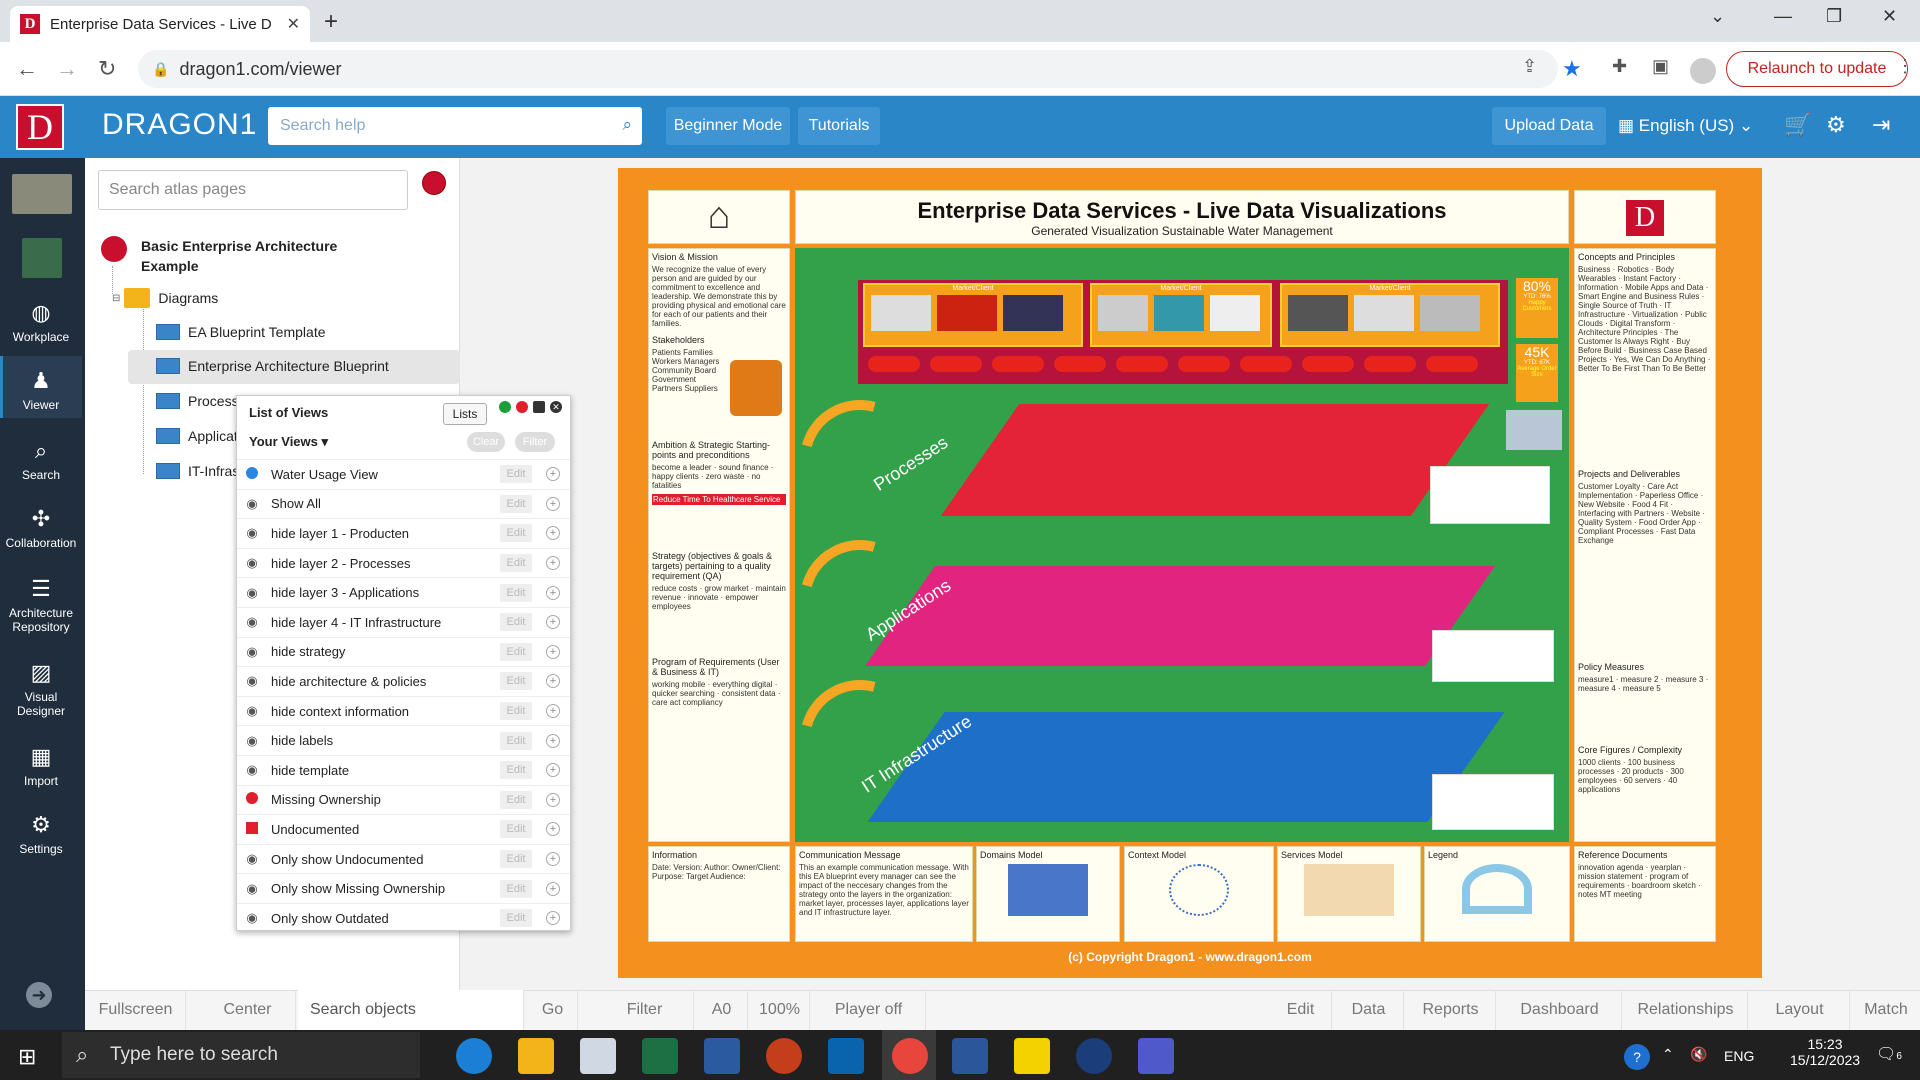 Image resolution: width=1920 pixels, height=1080 pixels. Describe the element at coordinates (107, 69) in the screenshot. I see `reload-icon: ↻` at that location.